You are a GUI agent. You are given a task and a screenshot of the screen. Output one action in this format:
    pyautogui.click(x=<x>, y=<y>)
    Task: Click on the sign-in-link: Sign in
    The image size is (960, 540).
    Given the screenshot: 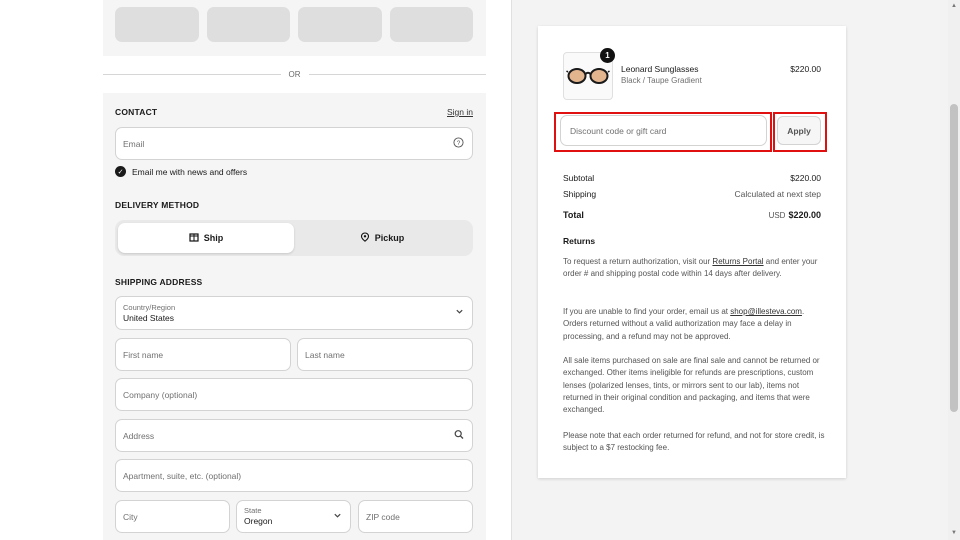 What is the action you would take?
    pyautogui.click(x=460, y=112)
    